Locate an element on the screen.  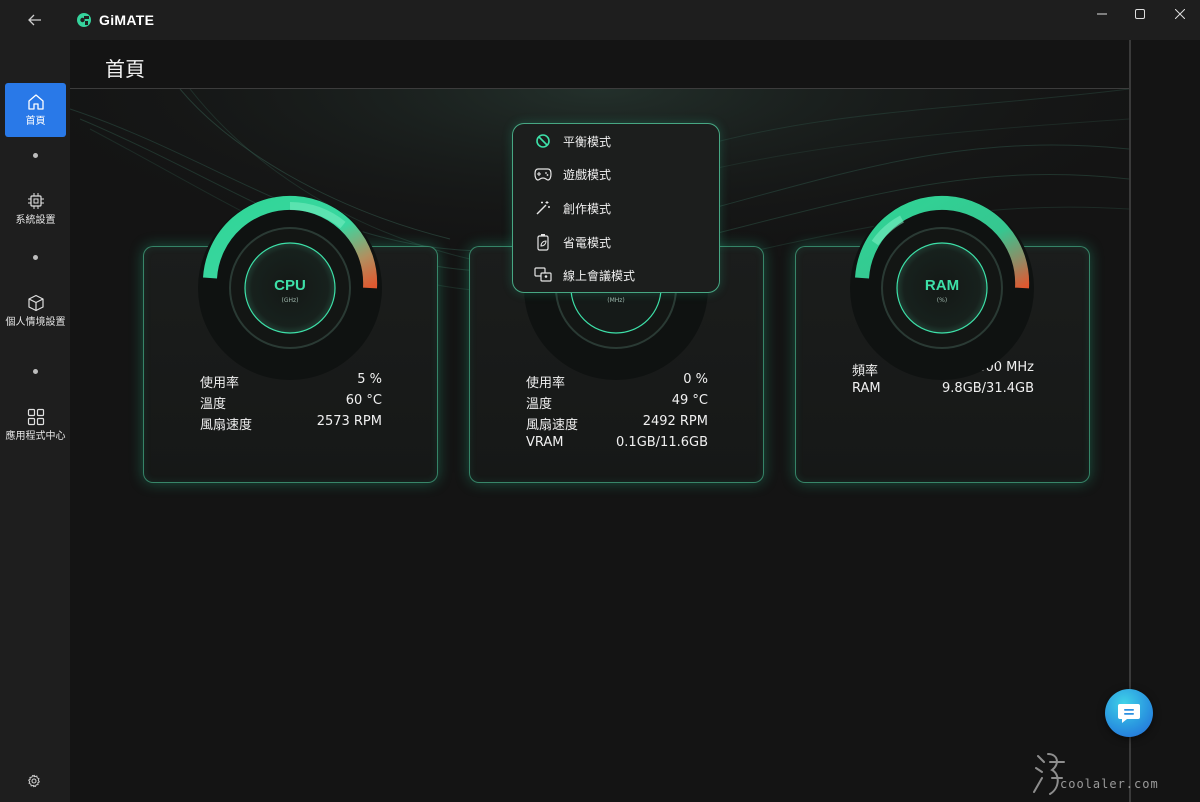
mode-item-gaming: 遊戲模式 is located at coordinates (572, 174).